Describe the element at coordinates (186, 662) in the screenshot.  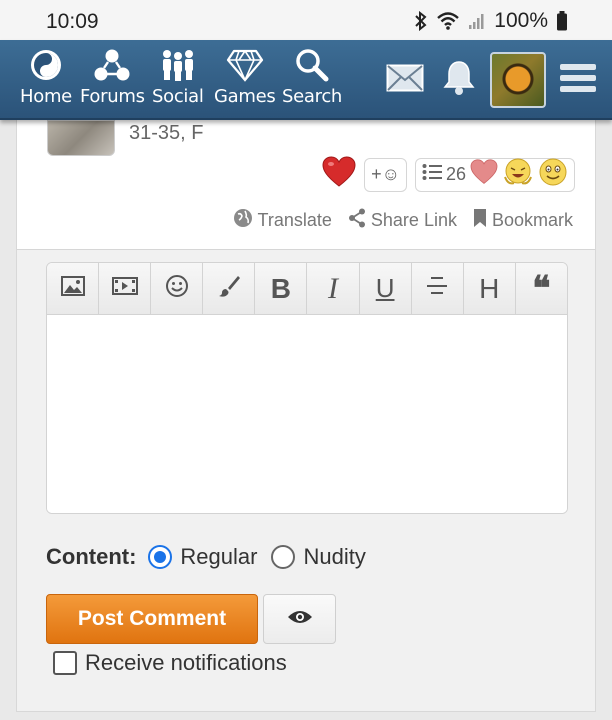
I see `receive-notifications-label: Receive notifications` at that location.